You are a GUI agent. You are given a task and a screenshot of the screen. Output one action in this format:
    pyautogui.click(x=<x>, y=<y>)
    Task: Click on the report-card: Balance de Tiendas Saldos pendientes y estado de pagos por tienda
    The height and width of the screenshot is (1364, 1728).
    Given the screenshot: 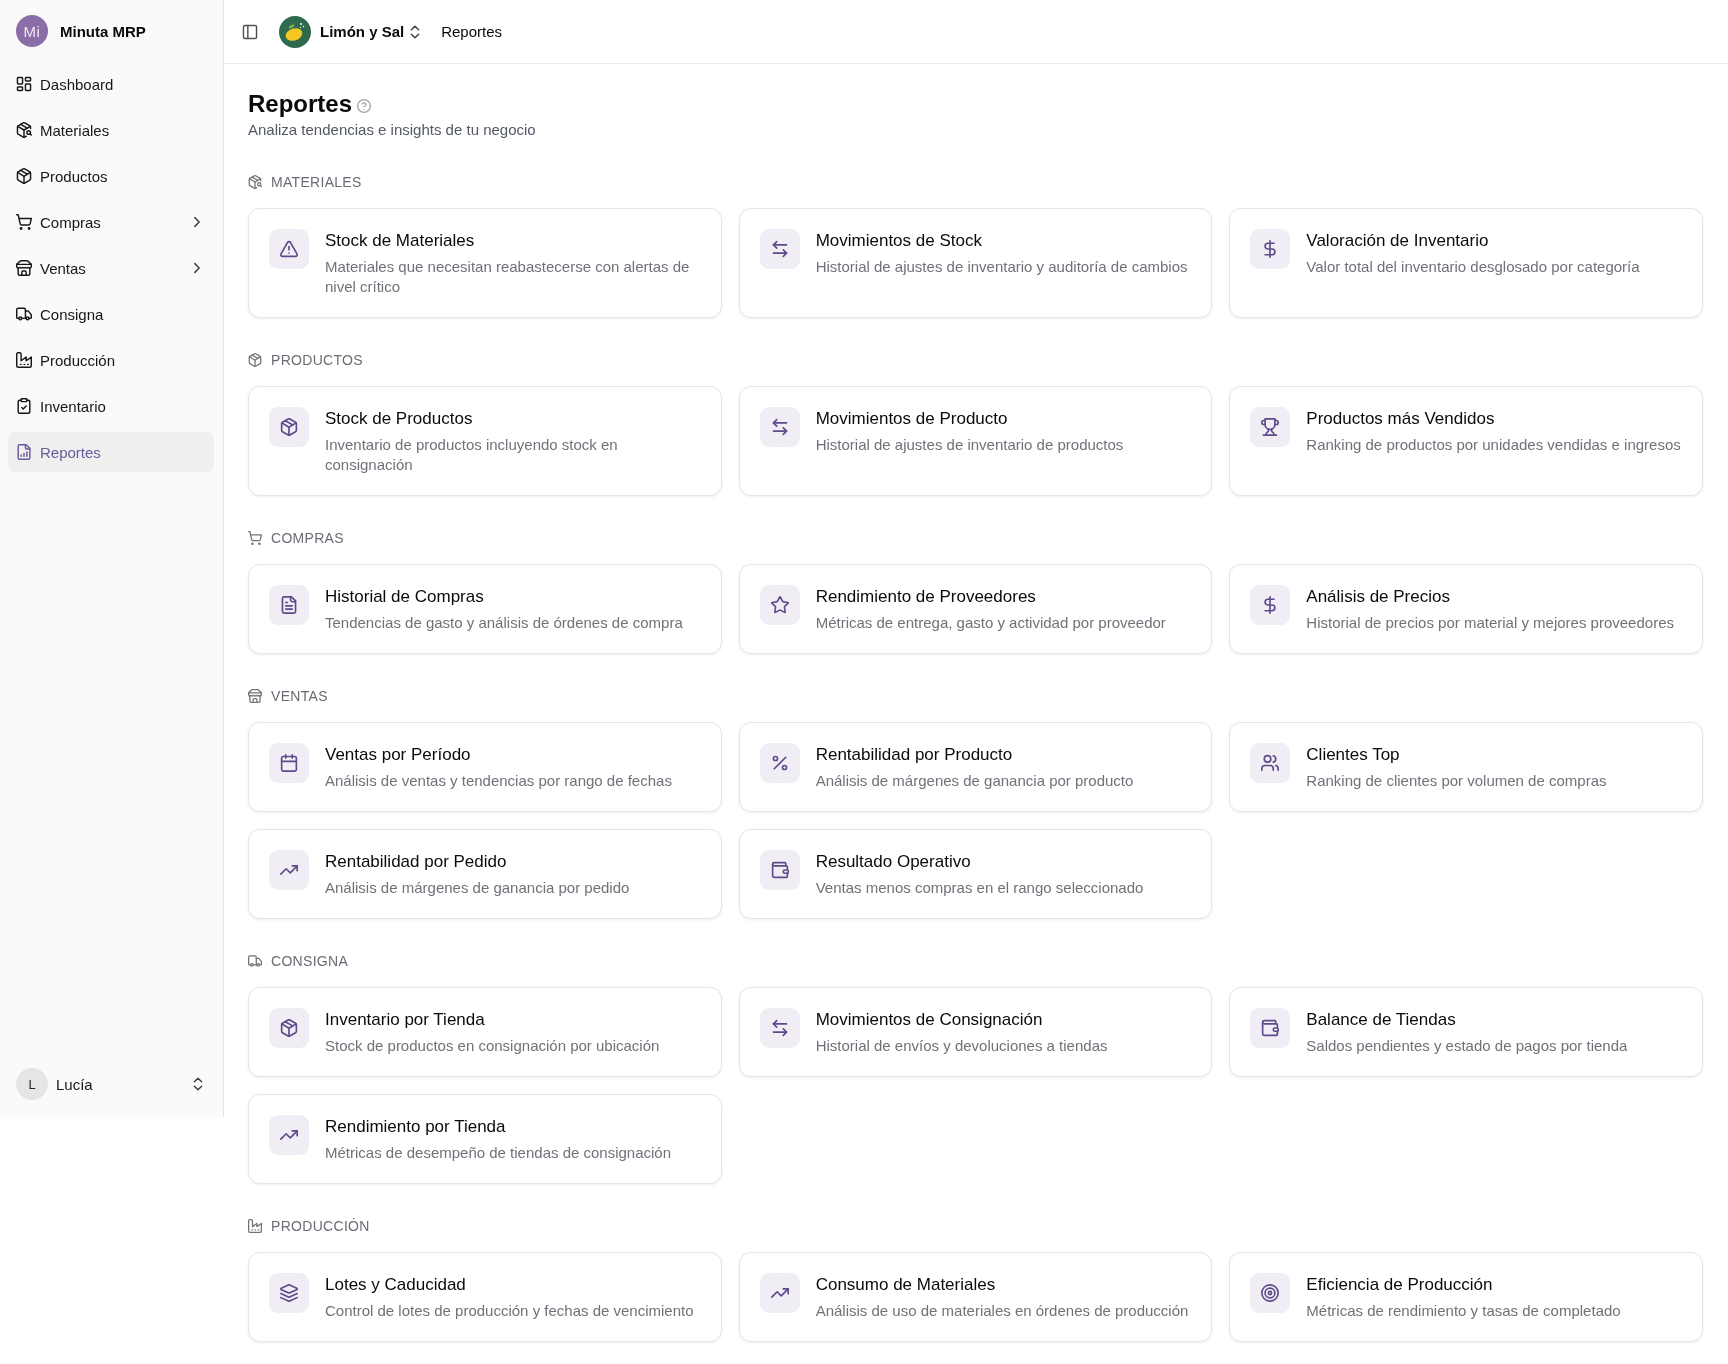 What is the action you would take?
    pyautogui.click(x=1466, y=1032)
    